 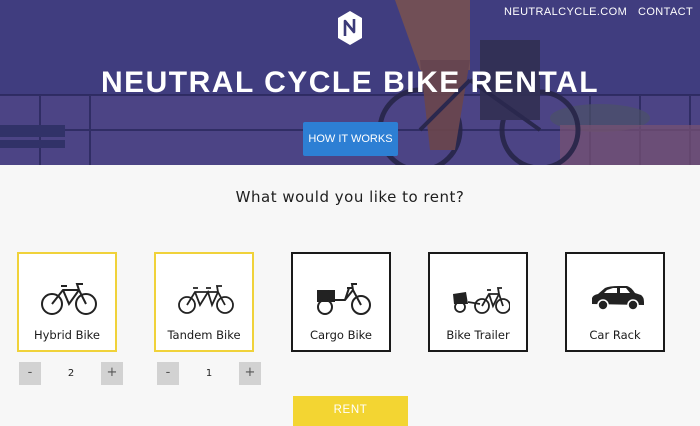 I want to click on neutral-cycle-logo-icon, so click(x=350, y=28).